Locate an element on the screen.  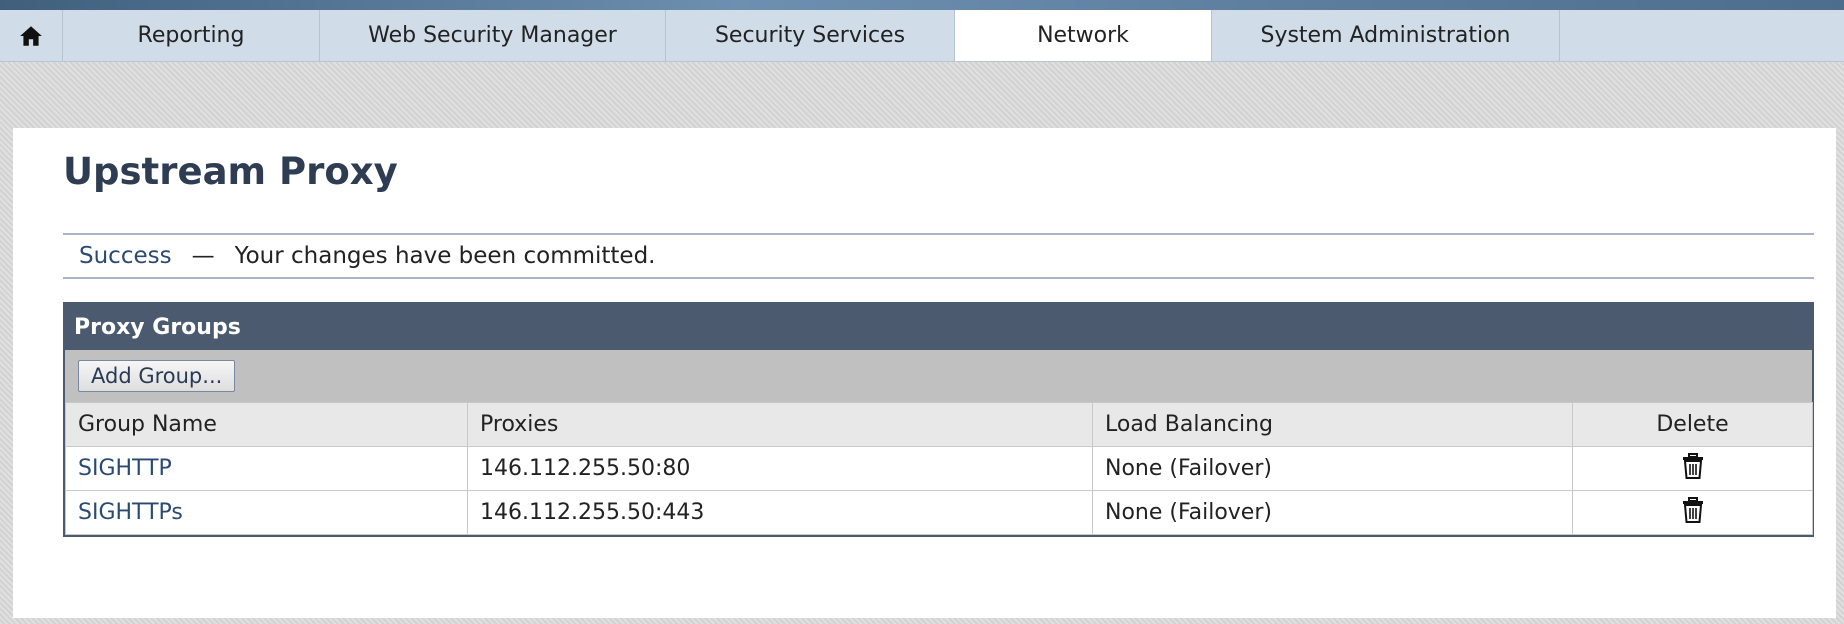
page-title: Upstream Proxy is located at coordinates (230, 171).